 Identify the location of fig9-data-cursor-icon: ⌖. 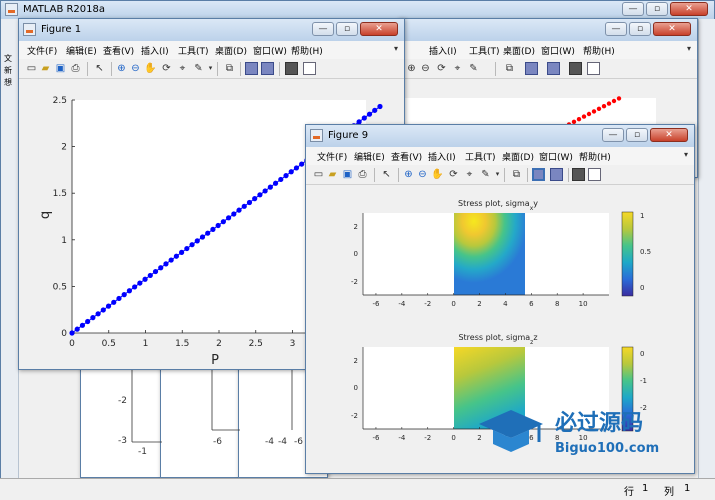
(469, 174).